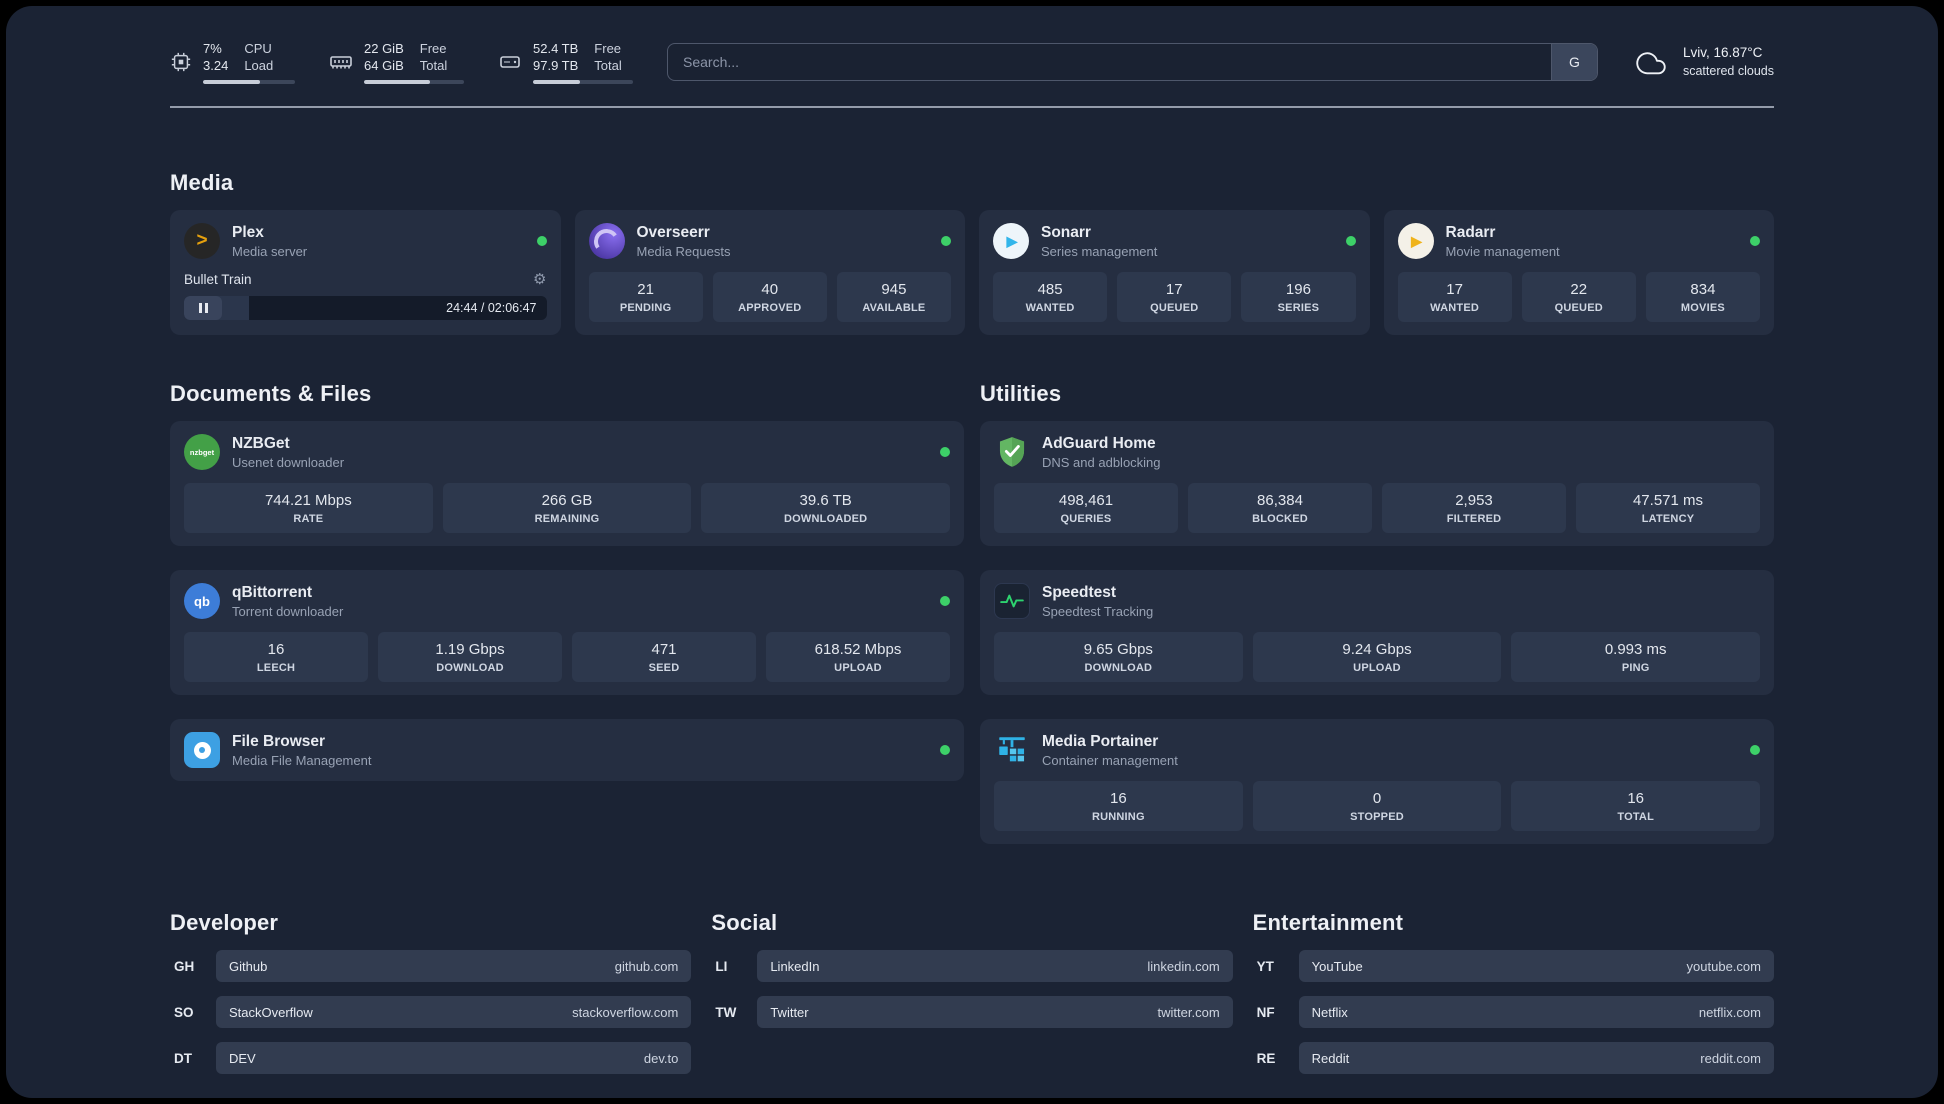 This screenshot has width=1944, height=1104. Describe the element at coordinates (555, 57) in the screenshot. I see `disk-values: 52.4 TB 97.9 TB` at that location.